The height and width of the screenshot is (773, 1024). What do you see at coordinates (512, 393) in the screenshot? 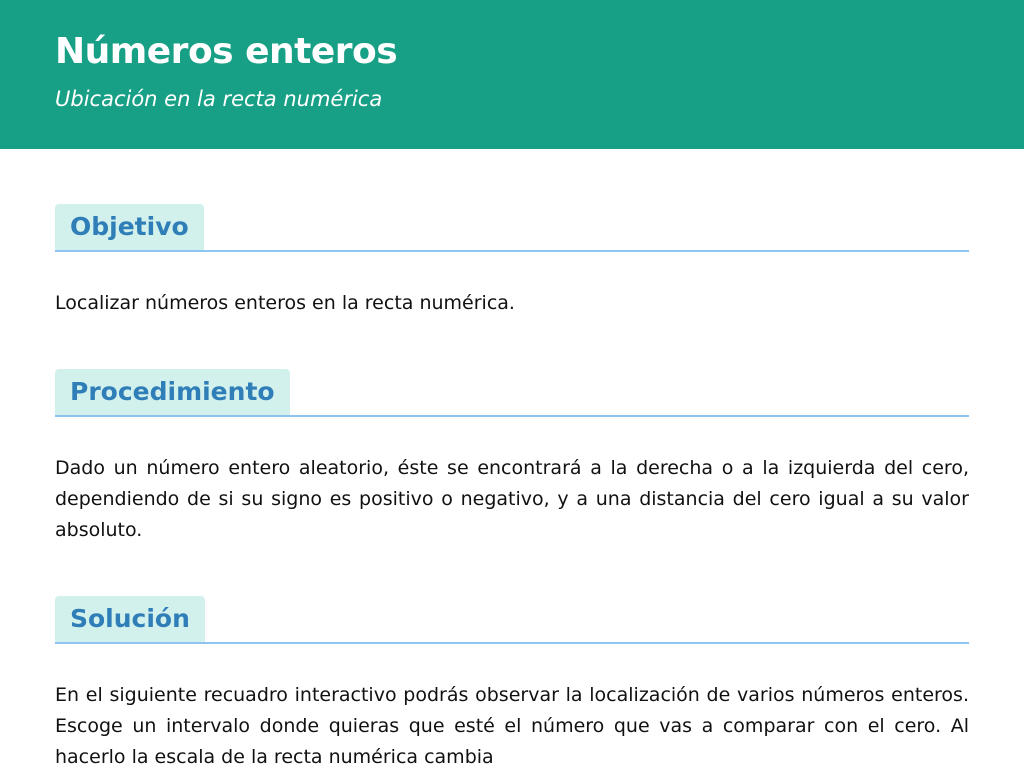
I see `section-heading-bar: Procedimiento` at bounding box center [512, 393].